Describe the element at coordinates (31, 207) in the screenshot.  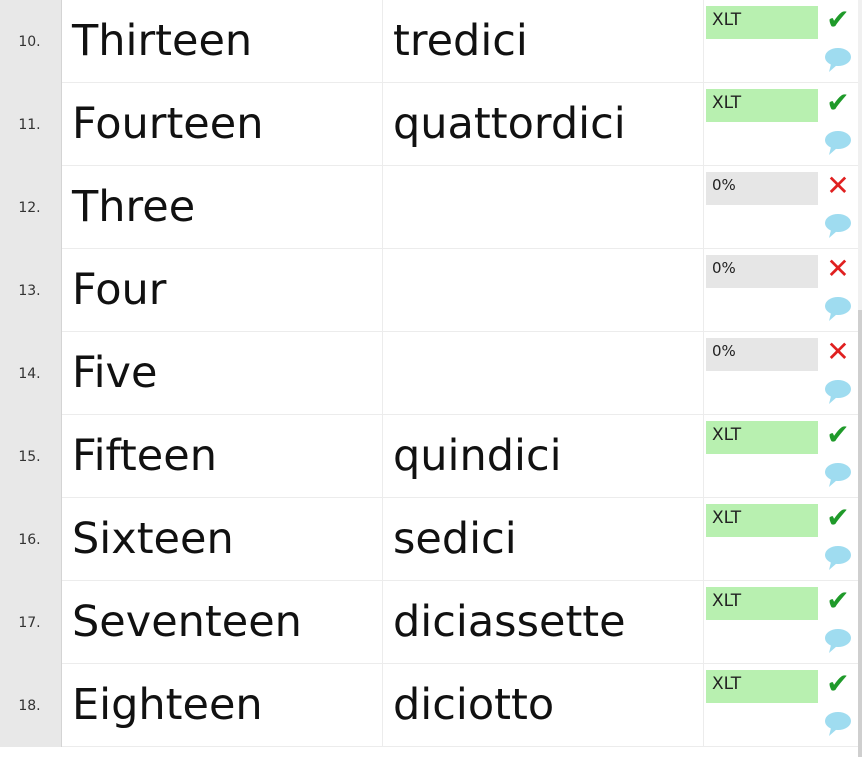
I see `segment-number: 12.` at that location.